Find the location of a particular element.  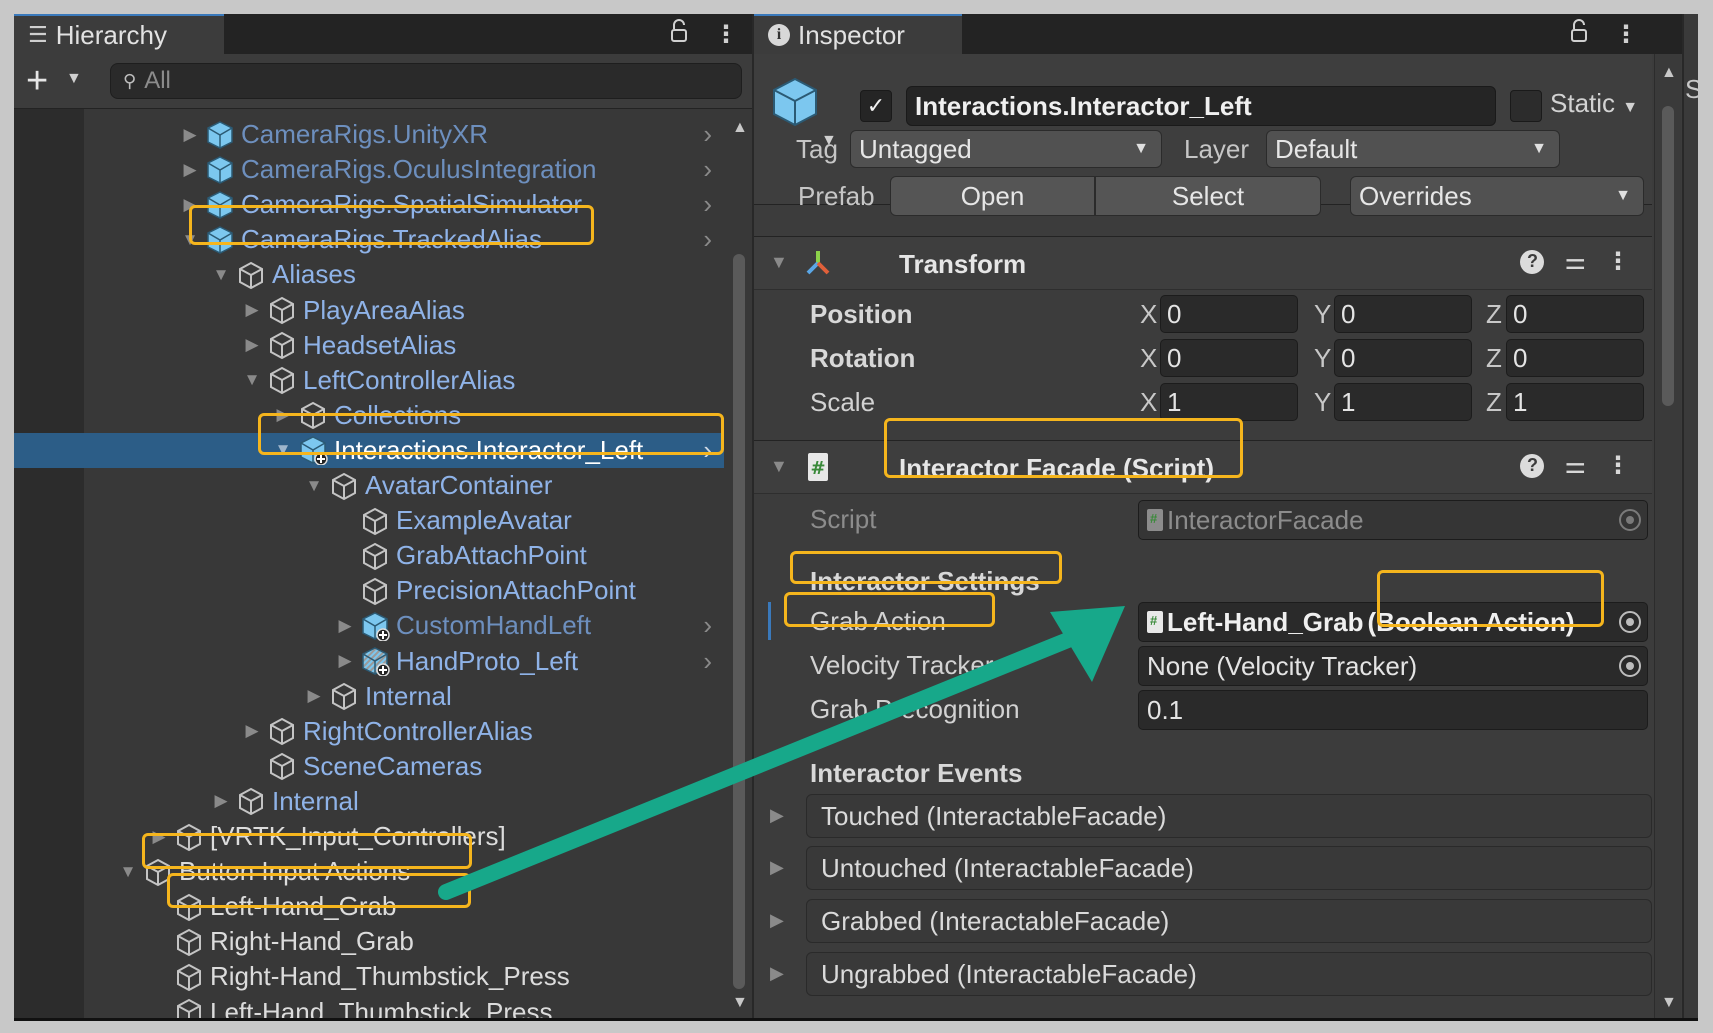

grab-precognition-input: 0.1 is located at coordinates (1393, 710).